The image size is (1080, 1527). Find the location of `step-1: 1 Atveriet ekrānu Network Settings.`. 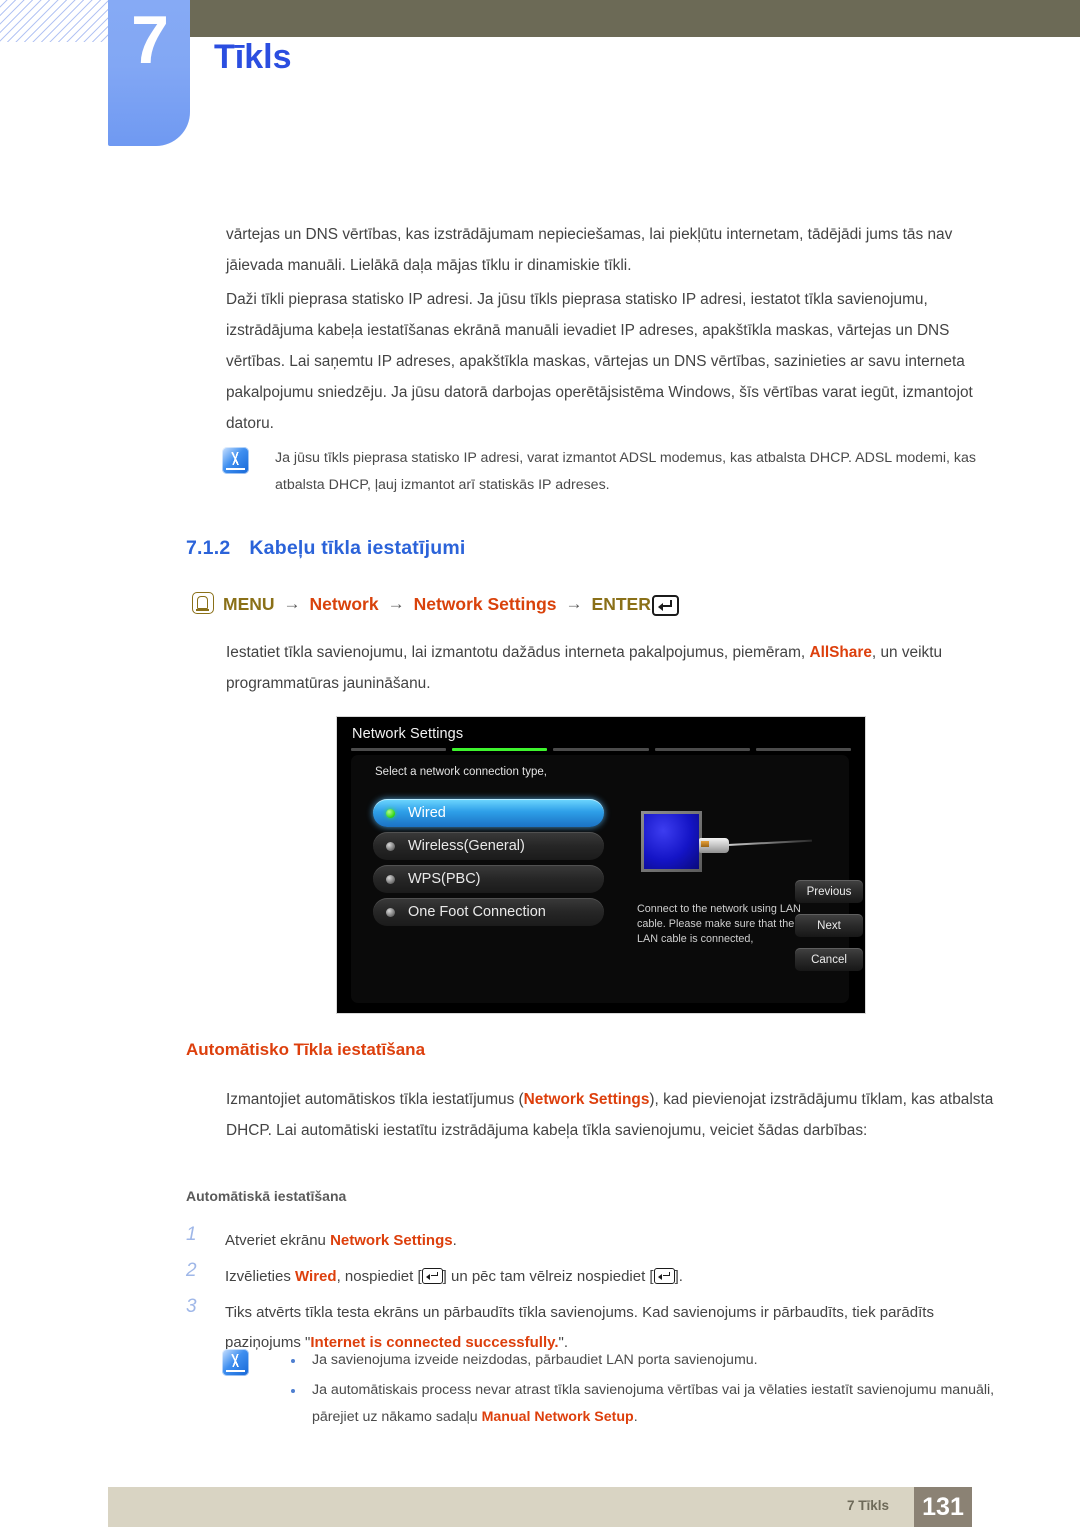

step-1: 1 Atveriet ekrānu Network Settings. is located at coordinates (592, 1240).